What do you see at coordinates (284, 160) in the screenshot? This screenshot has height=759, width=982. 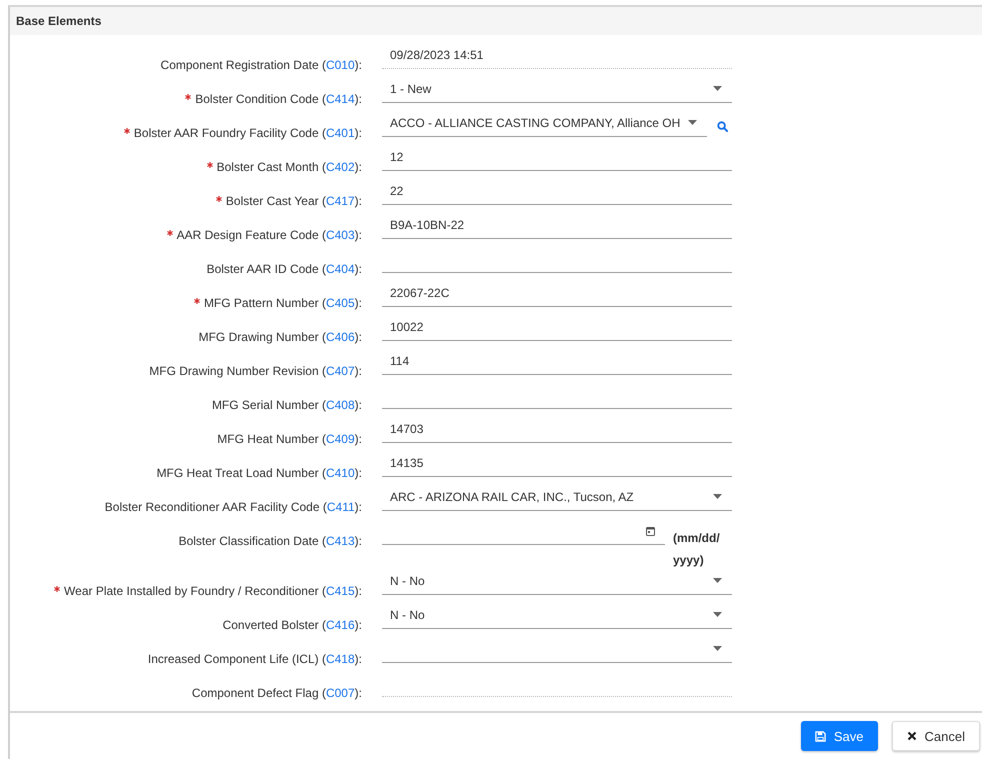 I see `field-label: Bolster Cast Month (C402):` at bounding box center [284, 160].